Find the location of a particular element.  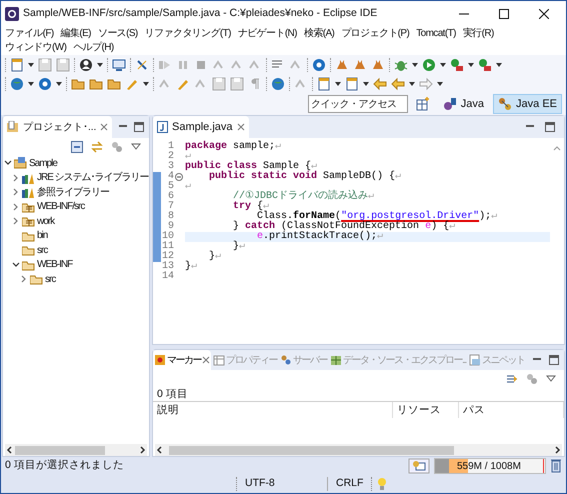

menu-item: ナビゲート(N) is located at coordinates (267, 34).